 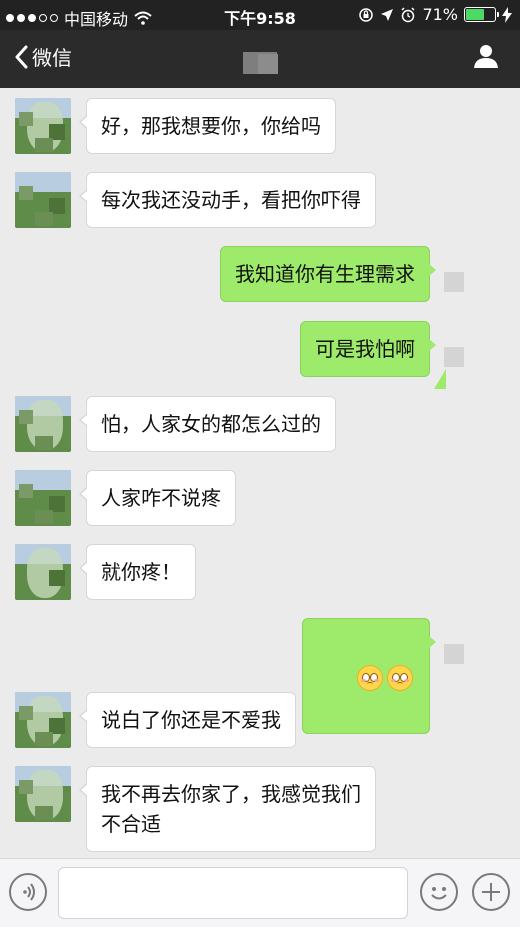 I want to click on input-bar, so click(x=260, y=892).